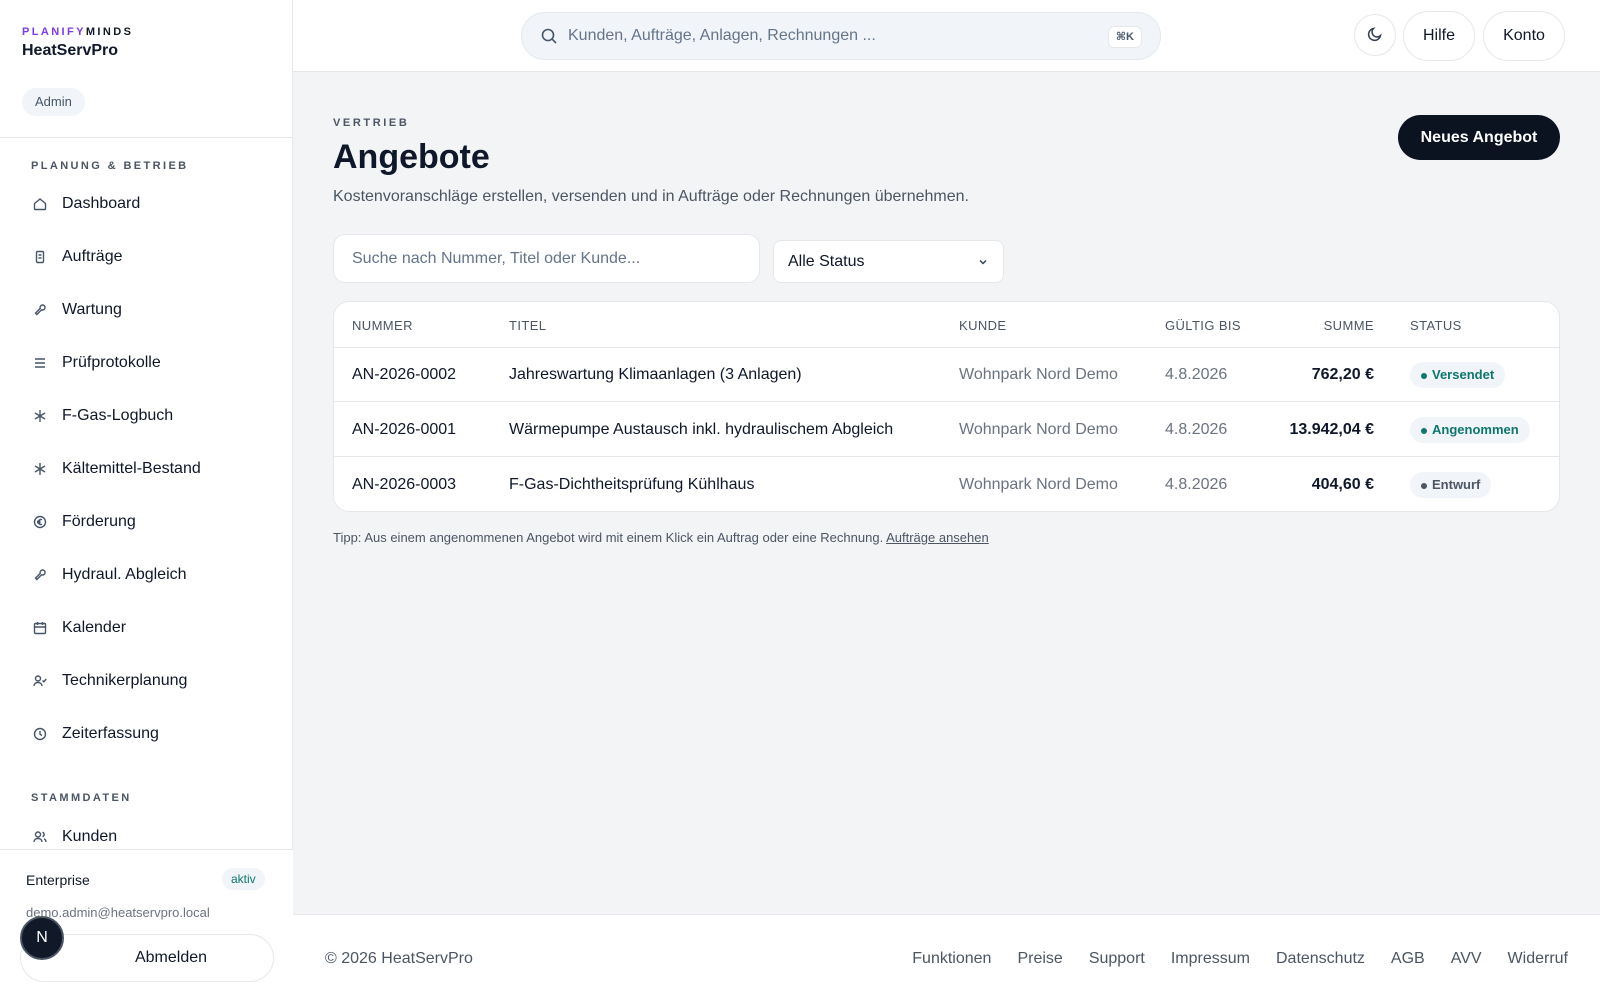  I want to click on footer-link-support: Support, so click(1117, 959).